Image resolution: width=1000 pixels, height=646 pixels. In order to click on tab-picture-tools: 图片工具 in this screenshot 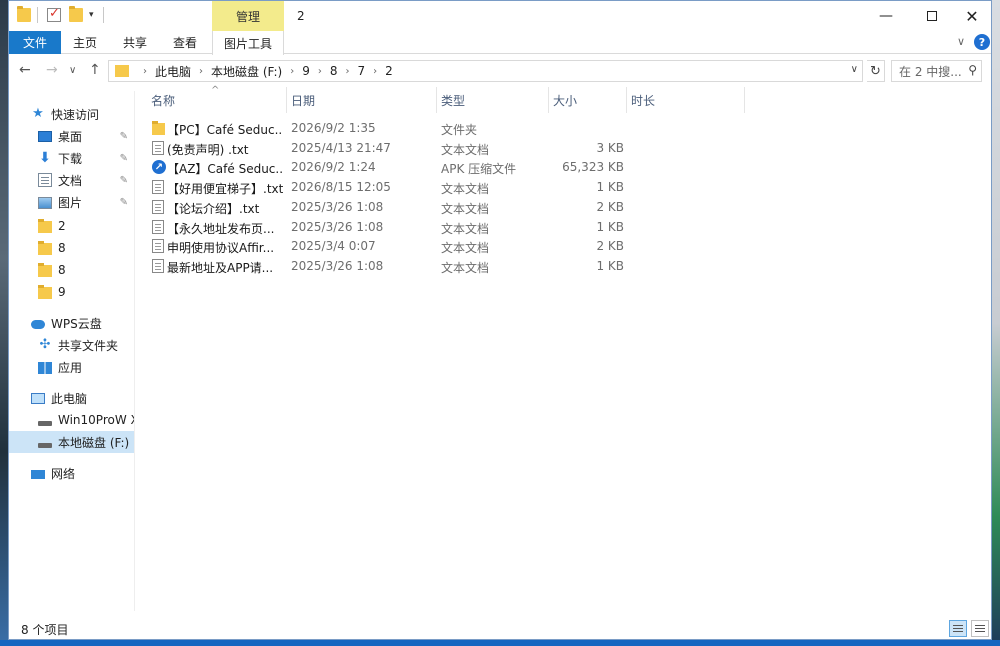, I will do `click(248, 43)`.